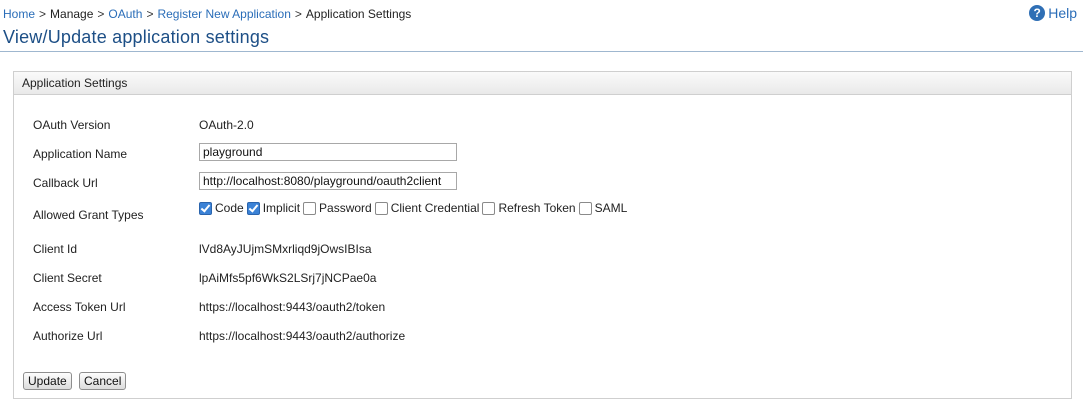 Image resolution: width=1083 pixels, height=409 pixels. What do you see at coordinates (541, 51) in the screenshot?
I see `title-divider` at bounding box center [541, 51].